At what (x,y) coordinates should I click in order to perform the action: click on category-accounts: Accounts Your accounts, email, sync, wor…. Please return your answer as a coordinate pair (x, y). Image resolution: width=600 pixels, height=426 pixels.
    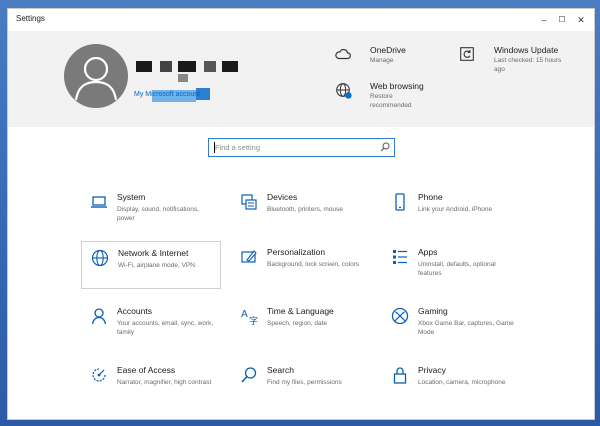
    Looking at the image, I should click on (150, 323).